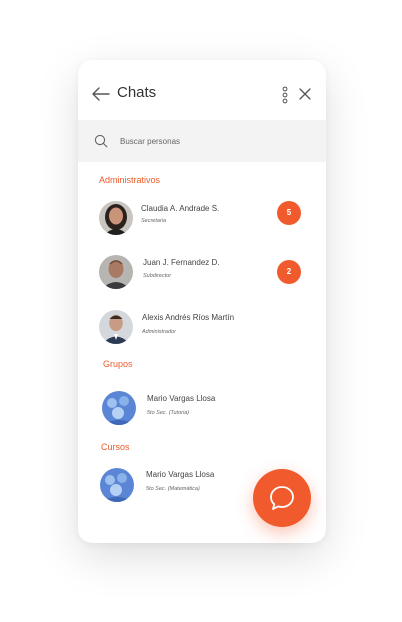 The width and height of the screenshot is (402, 622). I want to click on unread-badge: 5, so click(289, 213).